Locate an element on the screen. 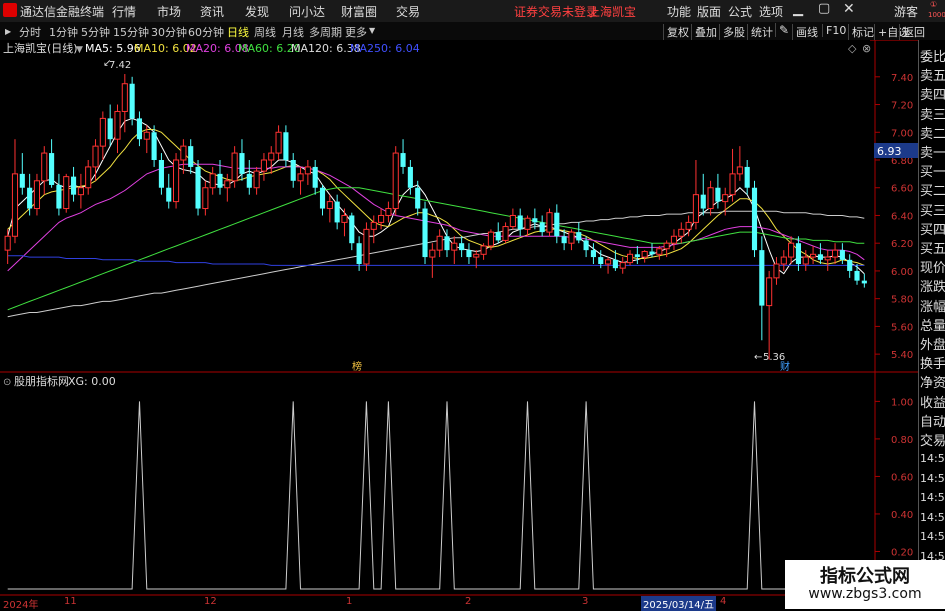 This screenshot has height=611, width=945. period-tab-30min: 30分钟 is located at coordinates (169, 32).